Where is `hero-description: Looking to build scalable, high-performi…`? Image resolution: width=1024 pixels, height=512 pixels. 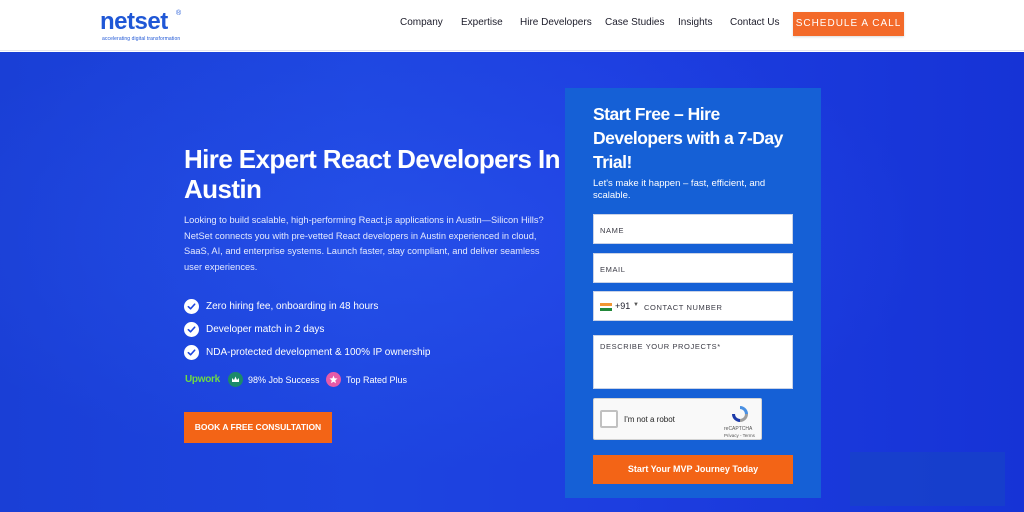
hero-description: Looking to build scalable, high-performi… is located at coordinates (364, 243).